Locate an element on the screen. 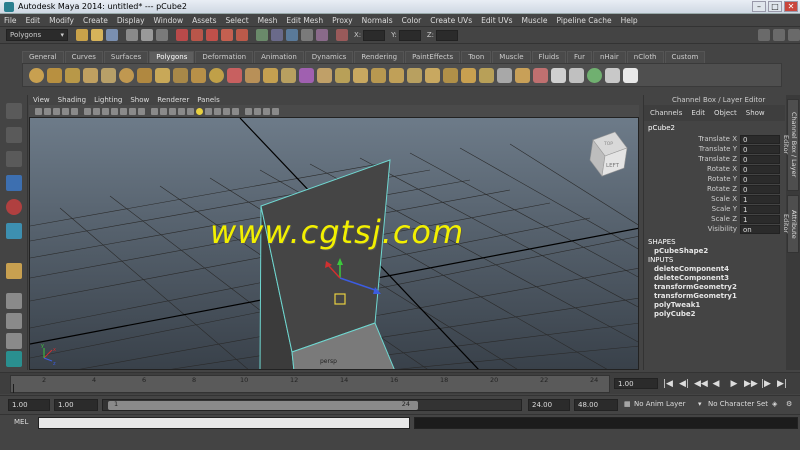 The image size is (800, 450). input-node: deleteComponent4 is located at coordinates (714, 268).